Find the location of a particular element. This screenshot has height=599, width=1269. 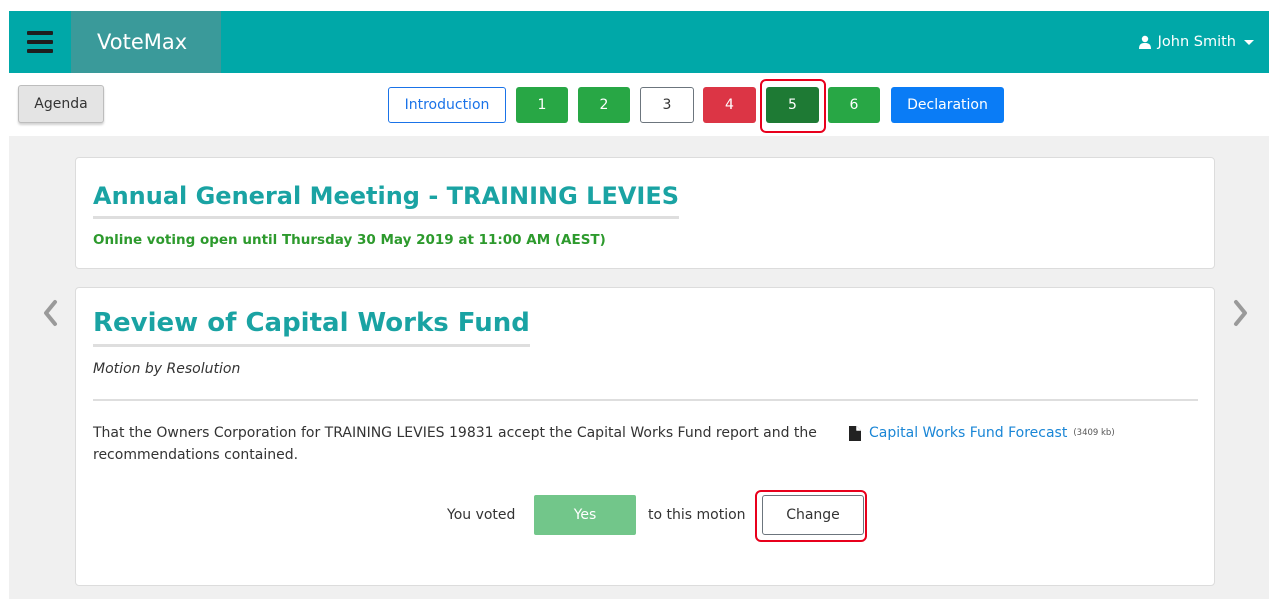

tab-motion-1: 1 is located at coordinates (542, 105).